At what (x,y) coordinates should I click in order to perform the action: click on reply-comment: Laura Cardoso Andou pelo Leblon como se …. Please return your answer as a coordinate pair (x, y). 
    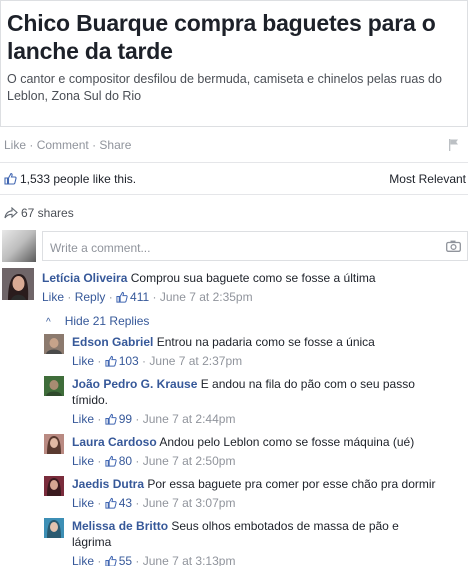
    Looking at the image, I should click on (256, 452).